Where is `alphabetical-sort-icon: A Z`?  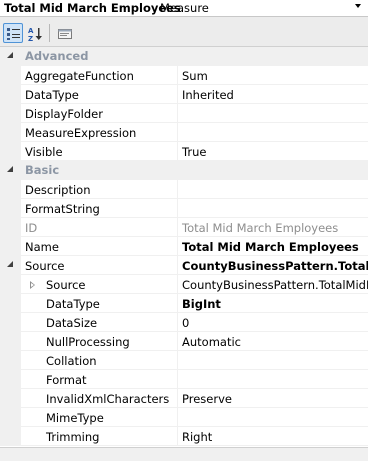 alphabetical-sort-icon: A Z is located at coordinates (35, 34).